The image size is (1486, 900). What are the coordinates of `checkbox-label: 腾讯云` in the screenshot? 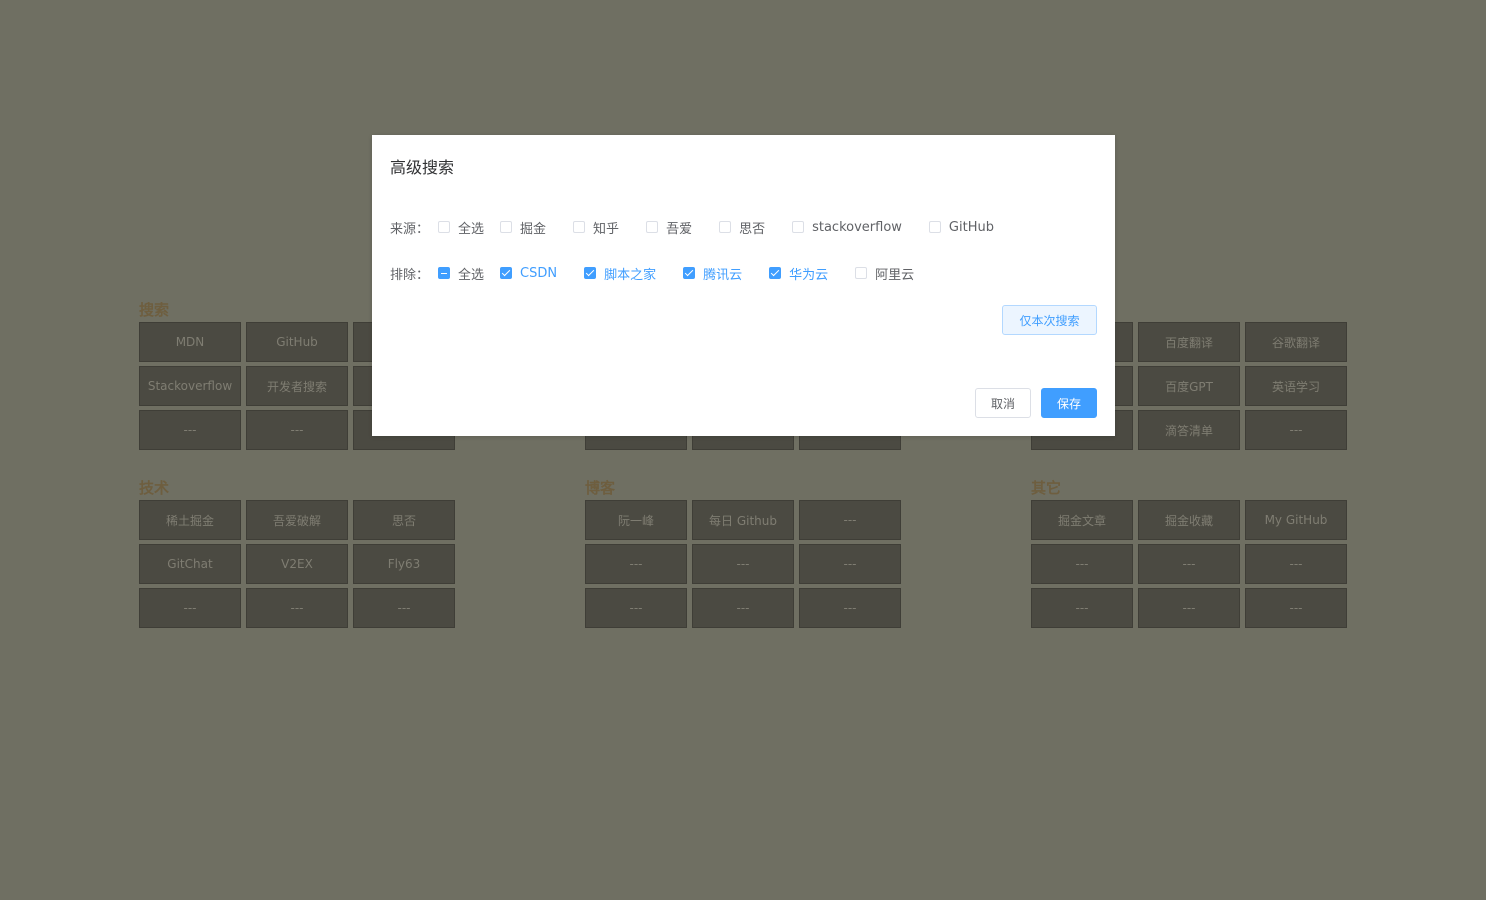 It's located at (723, 275).